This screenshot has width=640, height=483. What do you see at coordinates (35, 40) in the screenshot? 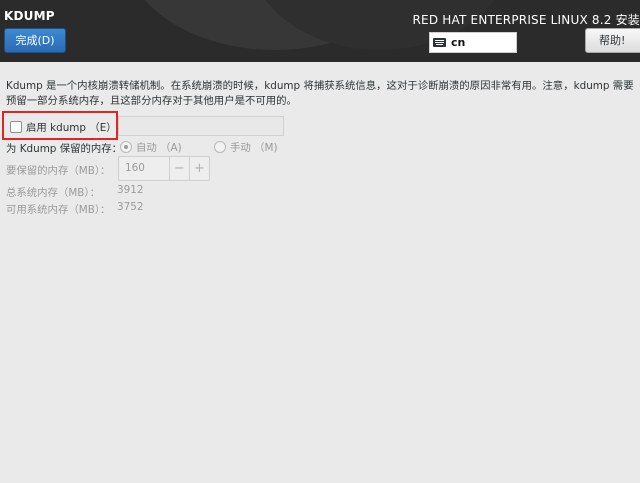
I see `done-button: 完成(D)` at bounding box center [35, 40].